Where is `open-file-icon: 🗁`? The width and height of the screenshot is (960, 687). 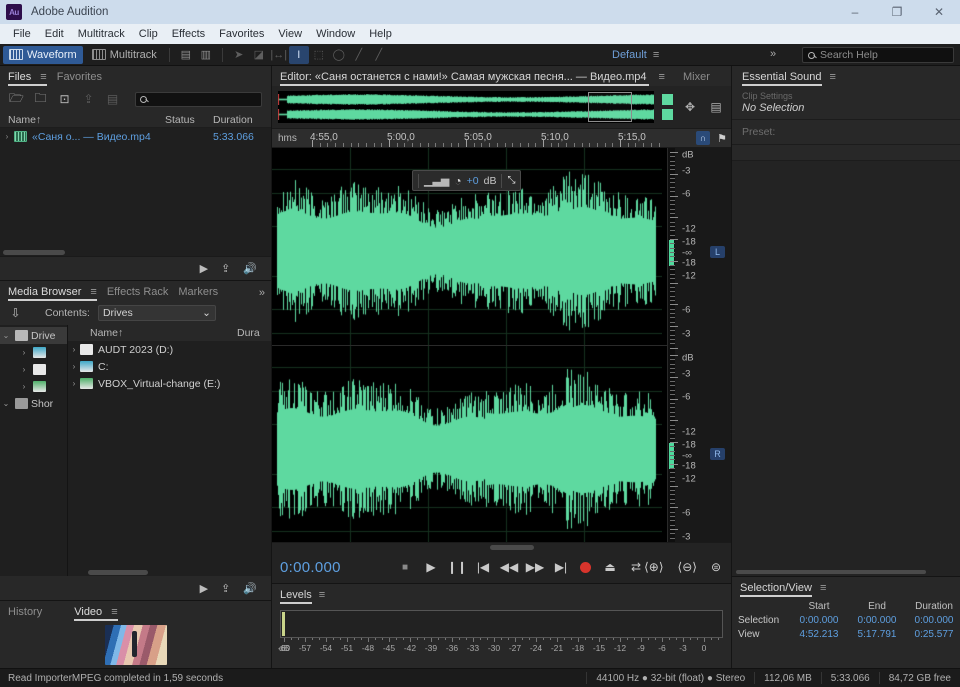 open-file-icon: 🗁 is located at coordinates (16, 98).